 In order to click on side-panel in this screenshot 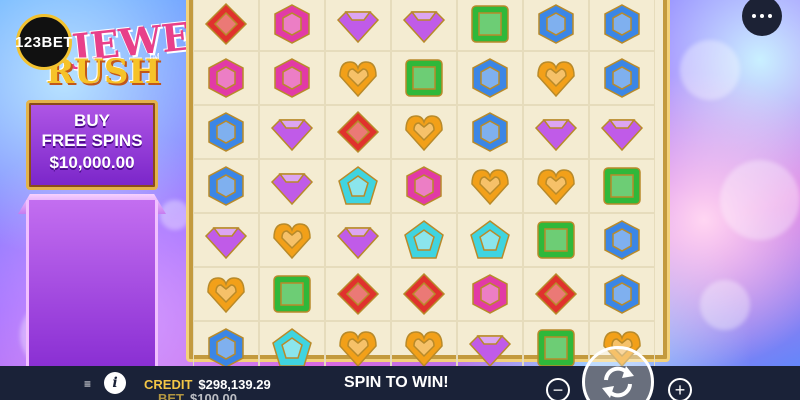, I will do `click(92, 285)`.